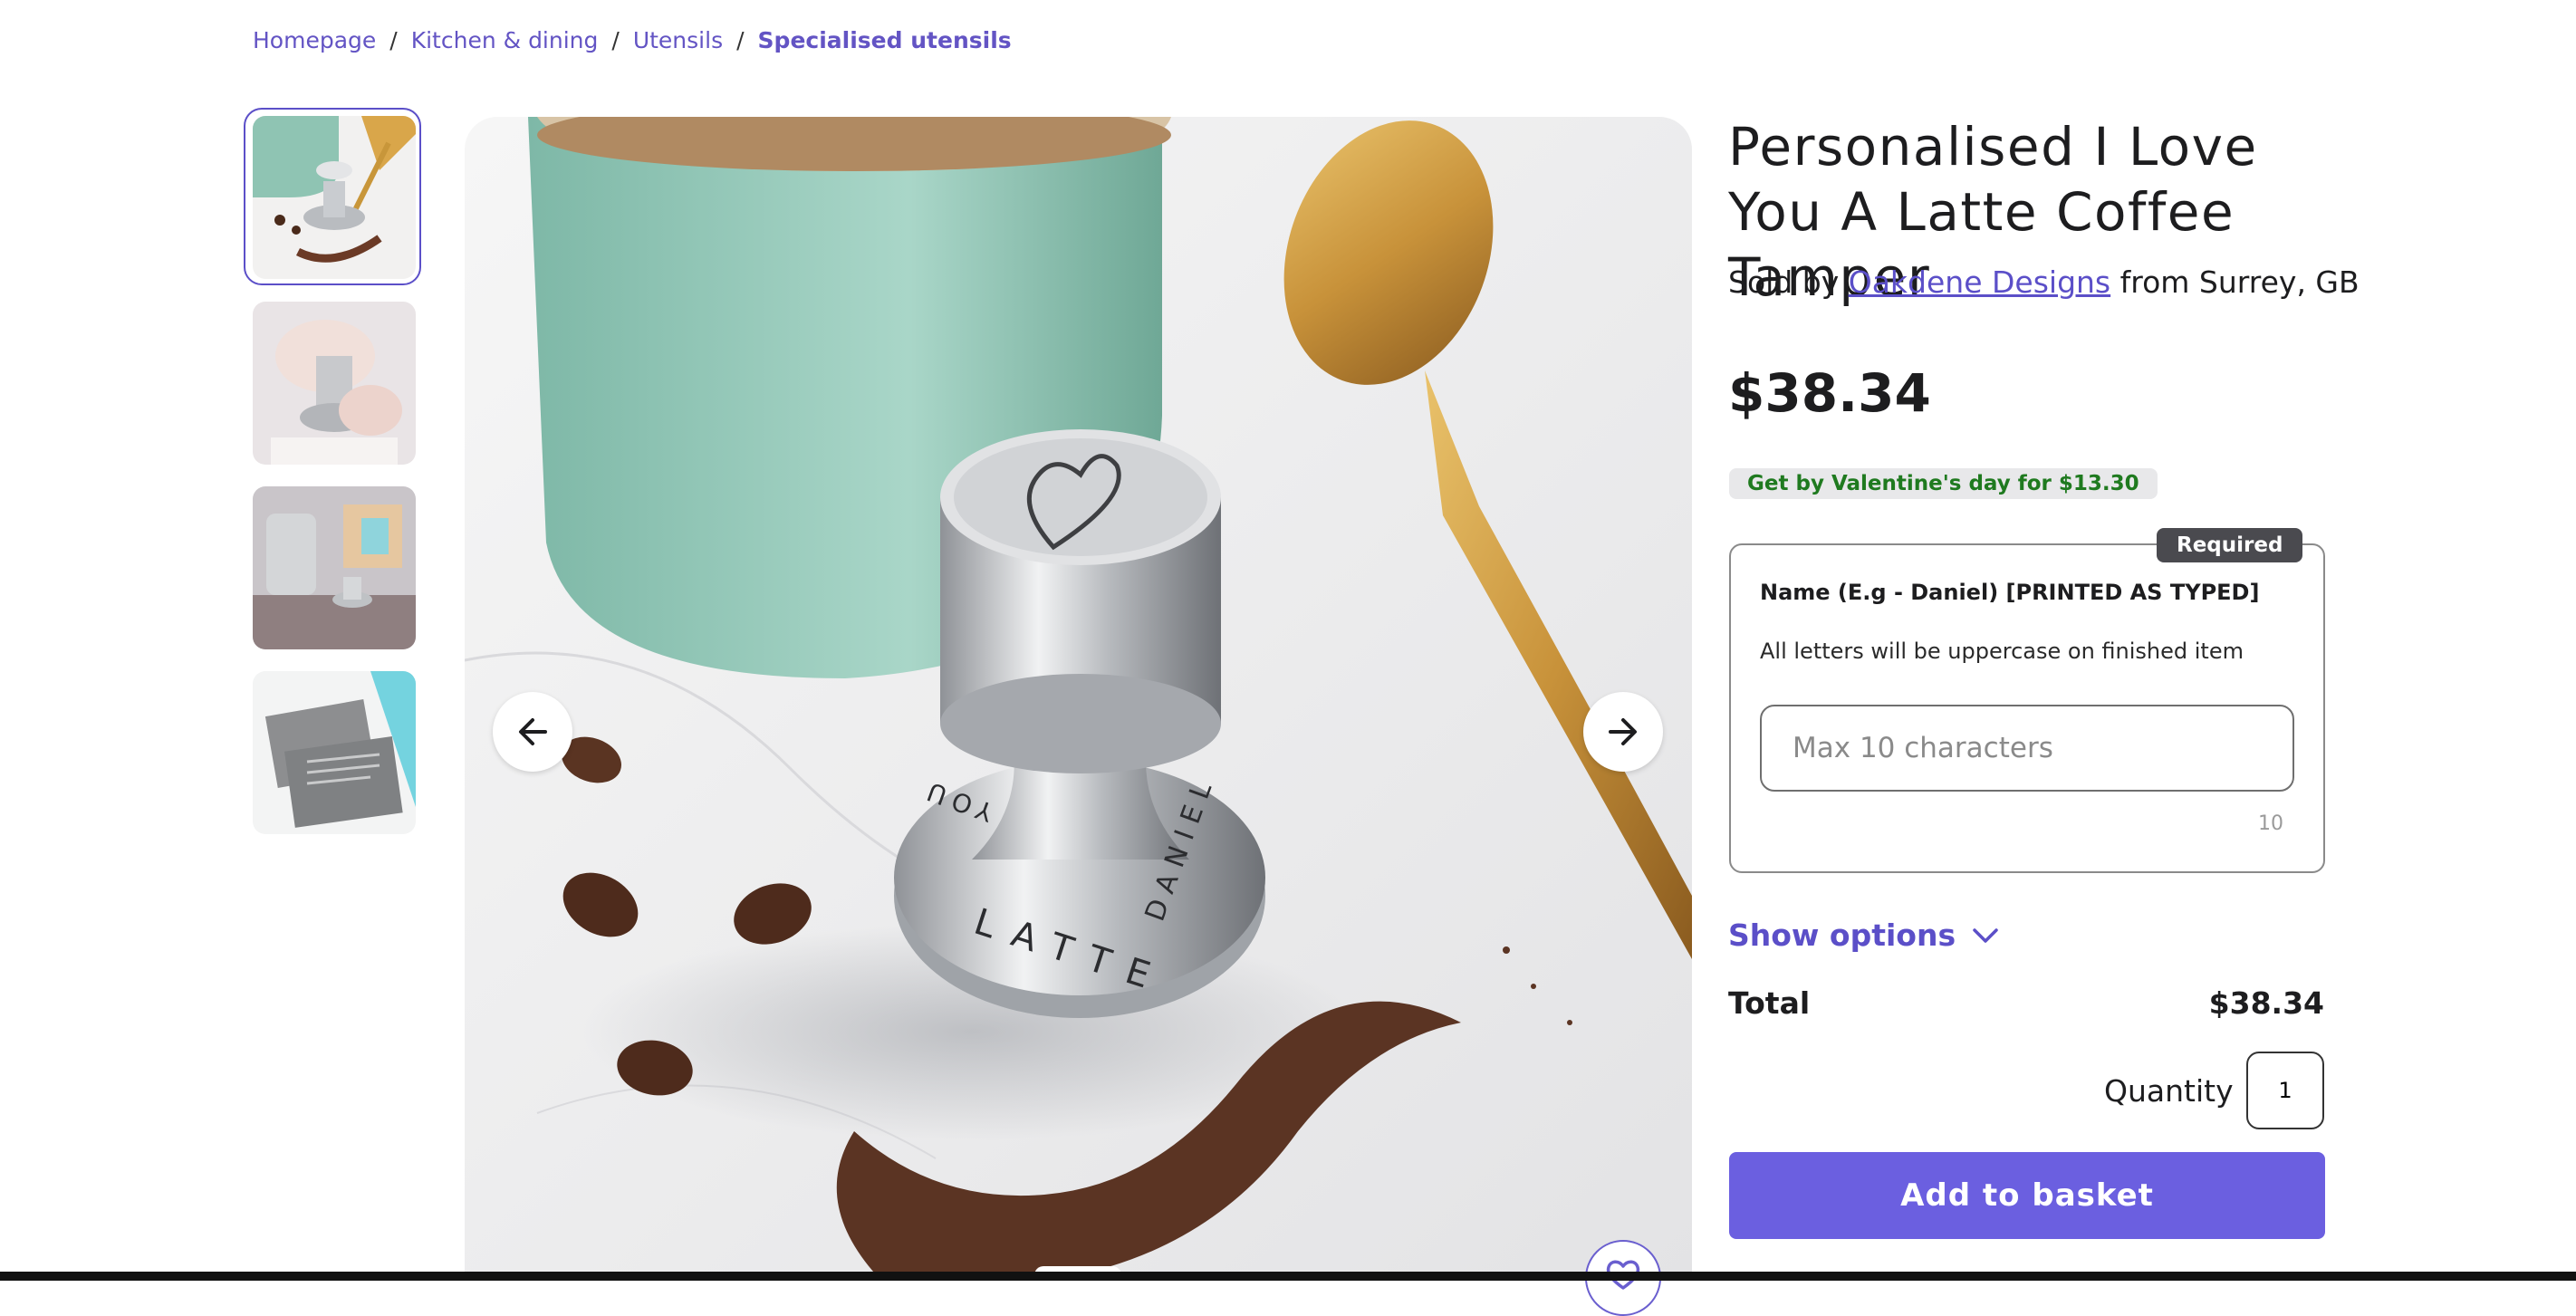 The width and height of the screenshot is (2576, 1316). Describe the element at coordinates (2266, 1003) in the screenshot. I see `total-value: $38.34` at that location.